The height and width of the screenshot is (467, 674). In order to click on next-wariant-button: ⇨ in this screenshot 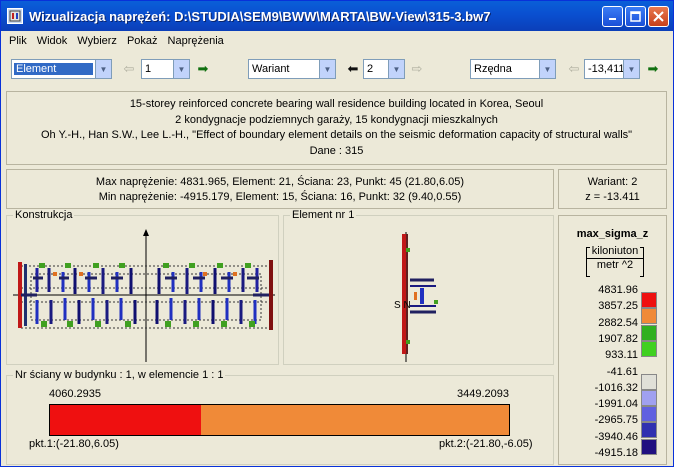, I will do `click(417, 69)`.